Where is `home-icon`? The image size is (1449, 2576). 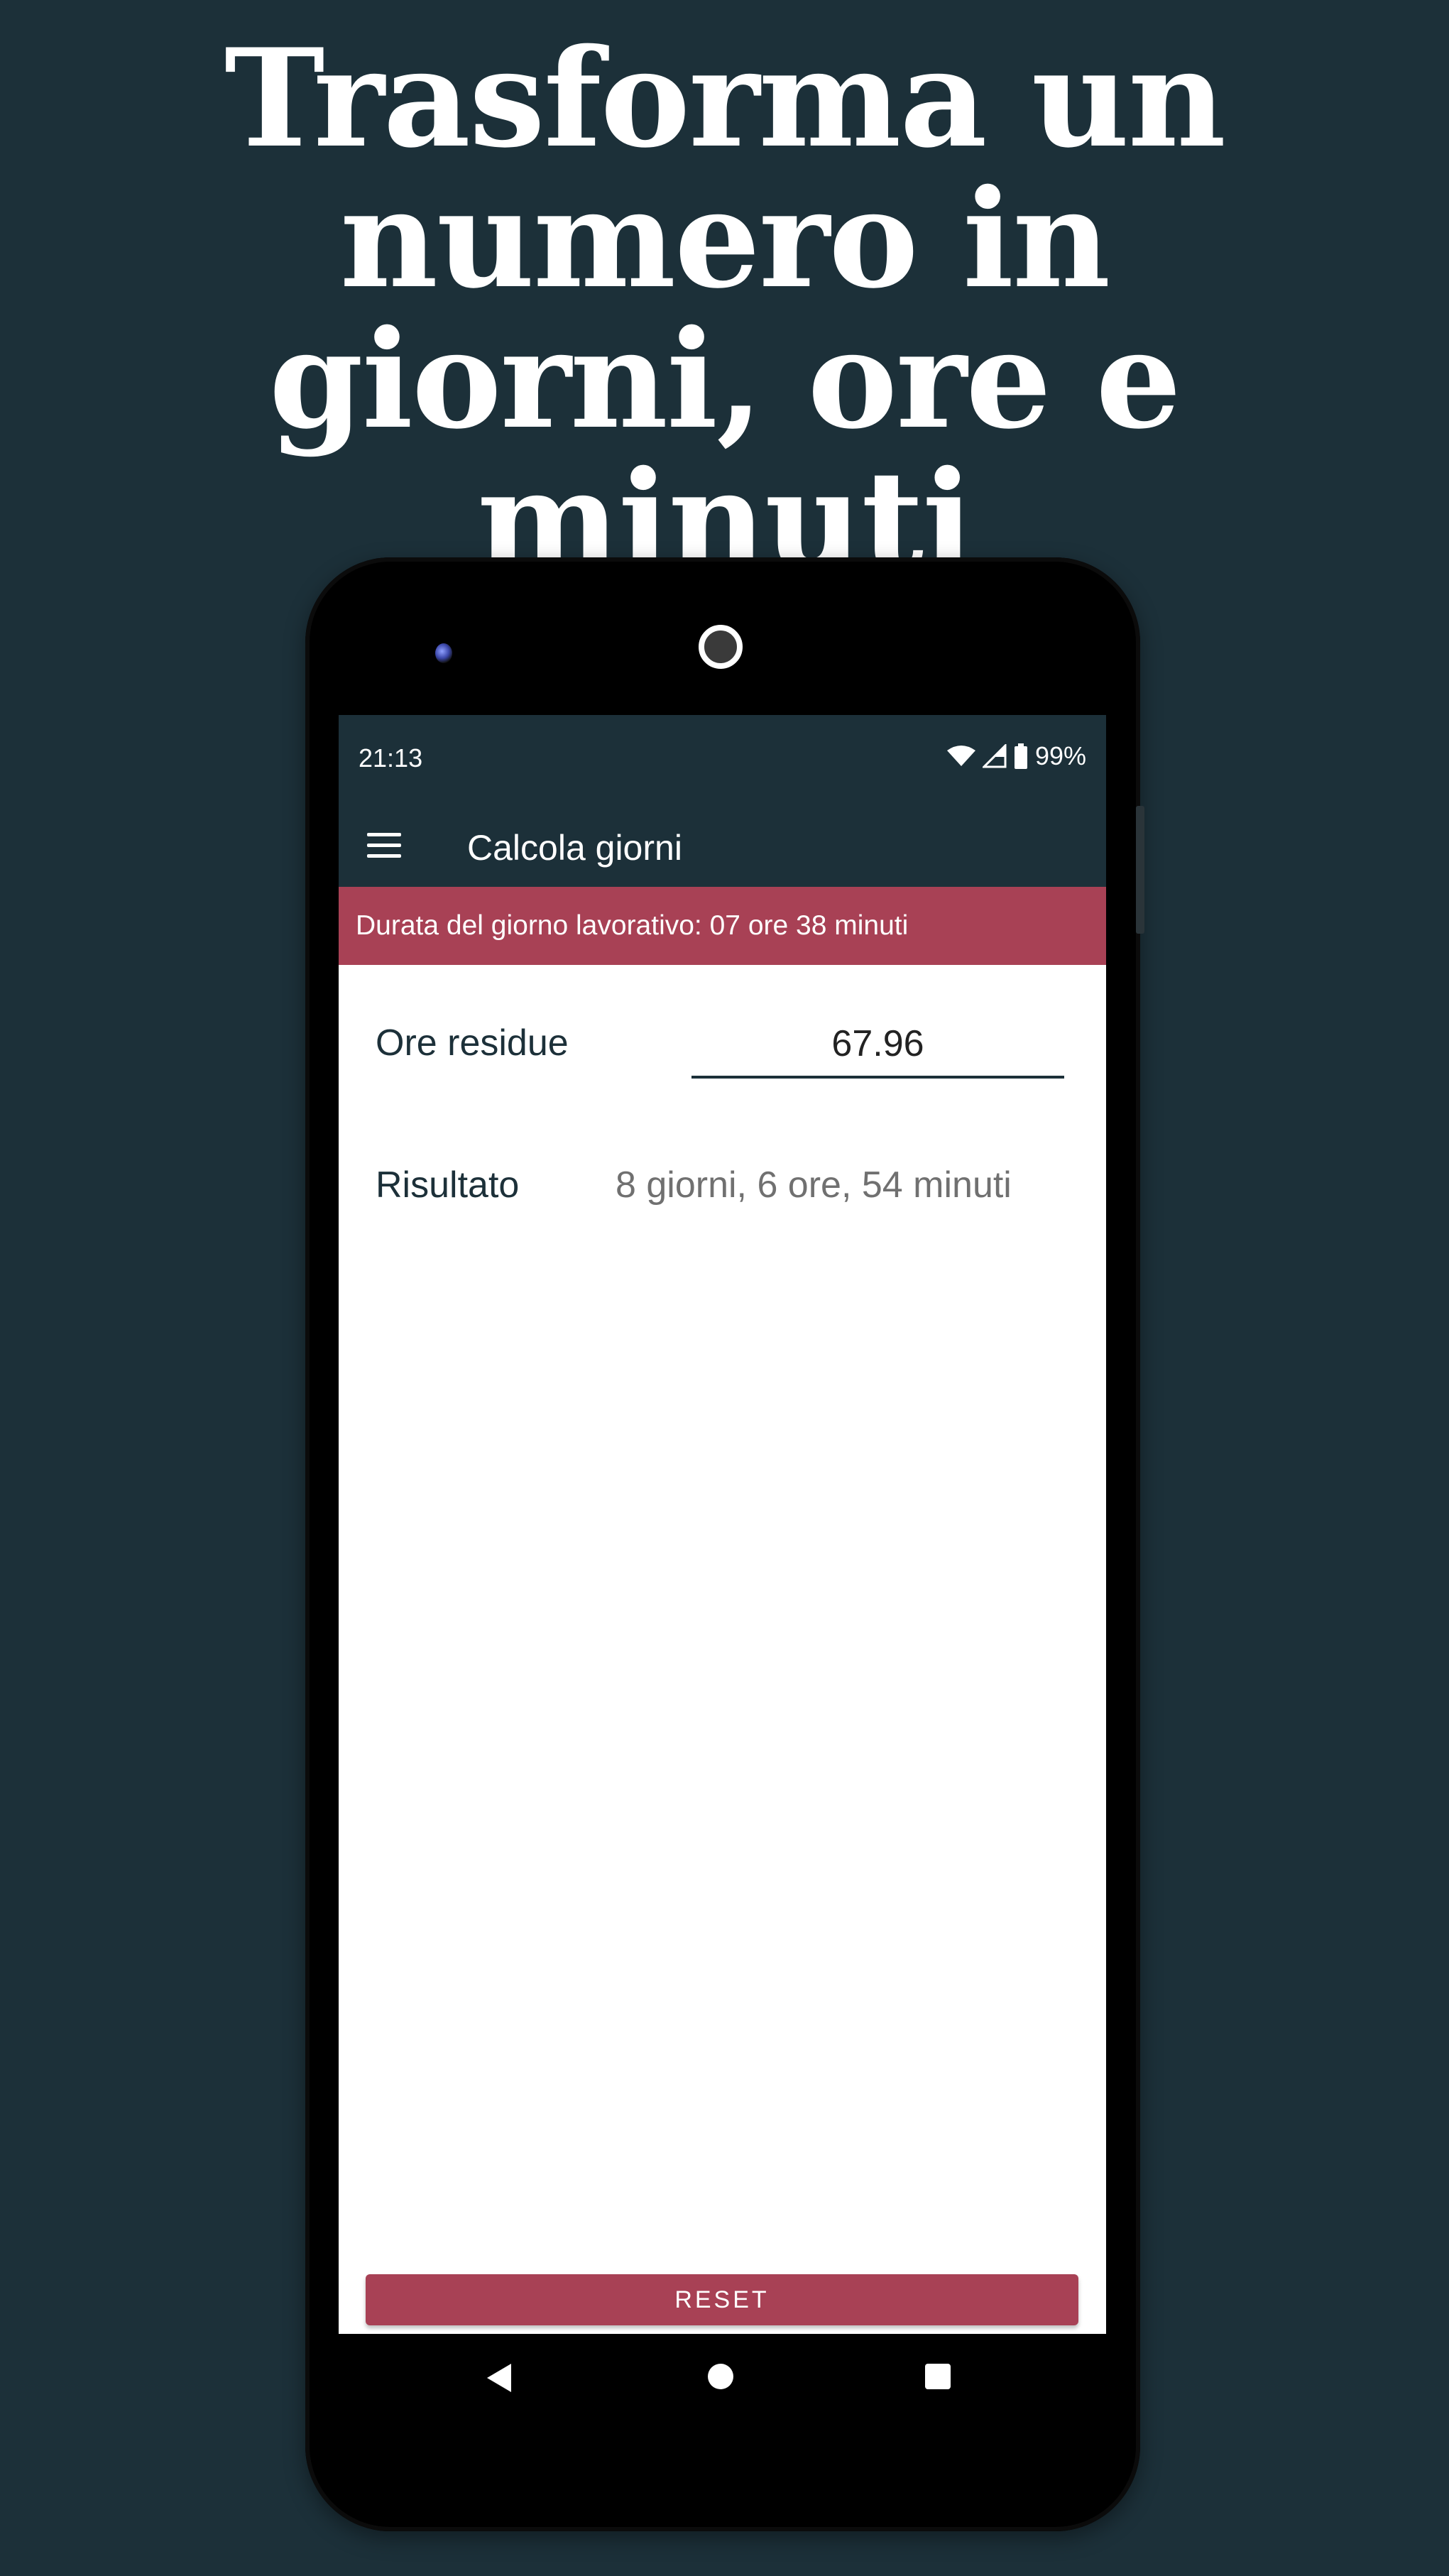 home-icon is located at coordinates (720, 2376).